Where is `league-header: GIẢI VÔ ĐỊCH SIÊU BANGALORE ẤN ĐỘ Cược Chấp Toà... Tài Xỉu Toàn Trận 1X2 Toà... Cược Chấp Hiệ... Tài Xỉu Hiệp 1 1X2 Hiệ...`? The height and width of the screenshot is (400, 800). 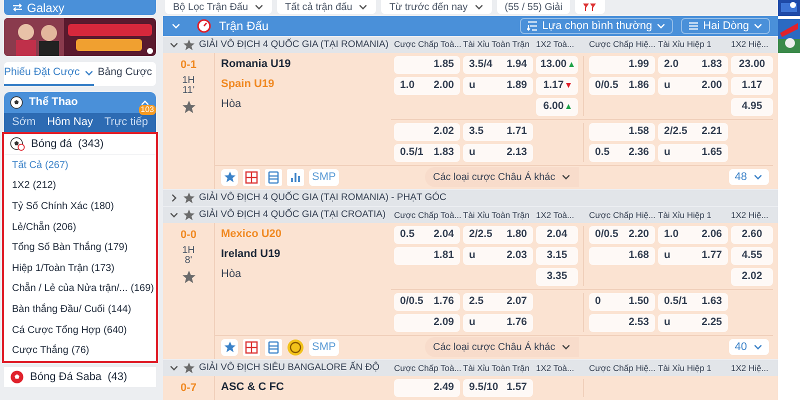 league-header: GIẢI VÔ ĐỊCH SIÊU BANGALORE ẤN ĐỘ Cược Chấp Toà... Tài Xỉu Toàn Trận 1X2 Toà... Cược Chấp Hiệ... Tài Xỉu Hiệp 1 1X2 Hiệ... is located at coordinates (470, 368).